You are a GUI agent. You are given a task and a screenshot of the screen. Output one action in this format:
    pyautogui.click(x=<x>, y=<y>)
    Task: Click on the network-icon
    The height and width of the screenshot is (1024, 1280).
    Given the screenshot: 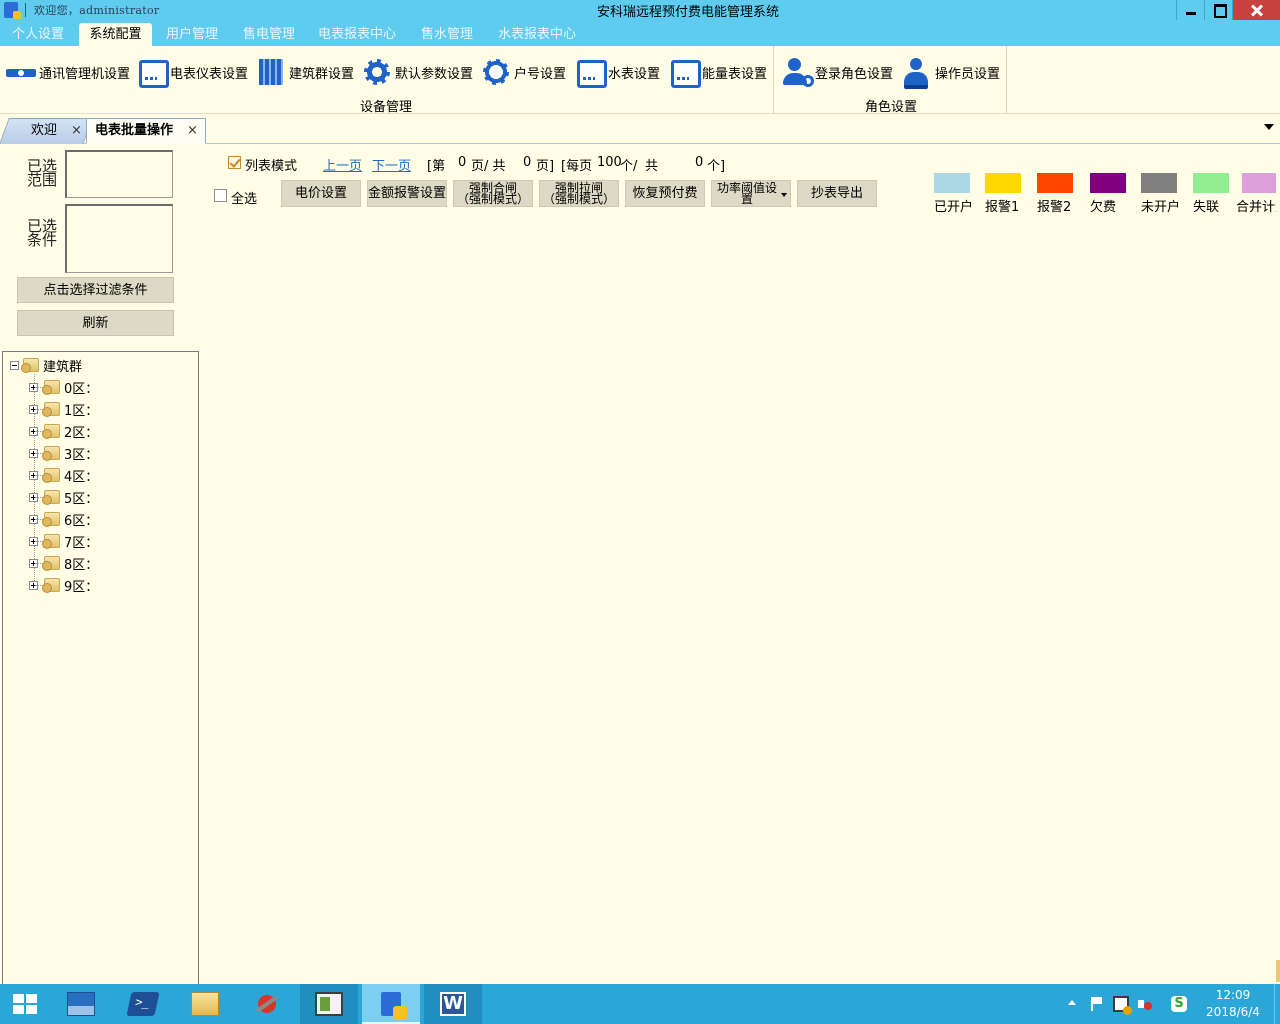 What is the action you would take?
    pyautogui.click(x=1122, y=1005)
    